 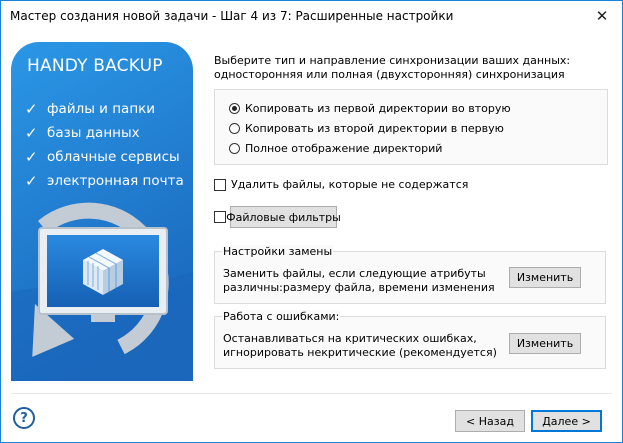 What do you see at coordinates (234, 108) in the screenshot?
I see `radio-selected-icon` at bounding box center [234, 108].